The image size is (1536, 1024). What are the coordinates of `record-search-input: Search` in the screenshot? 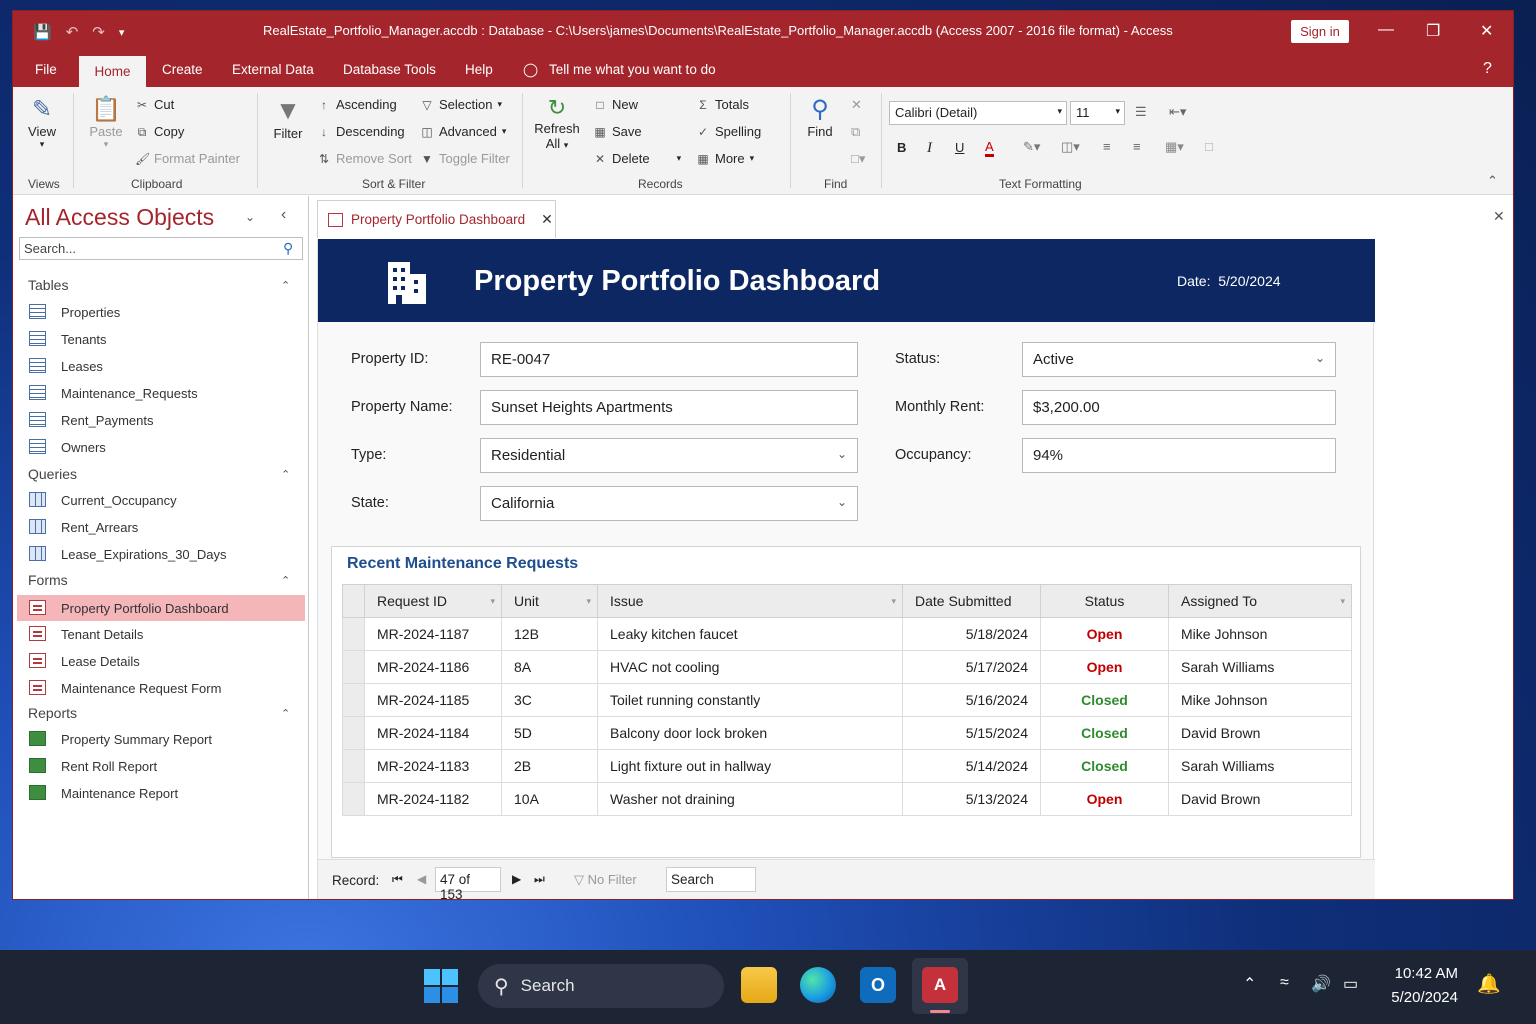 It's located at (711, 879).